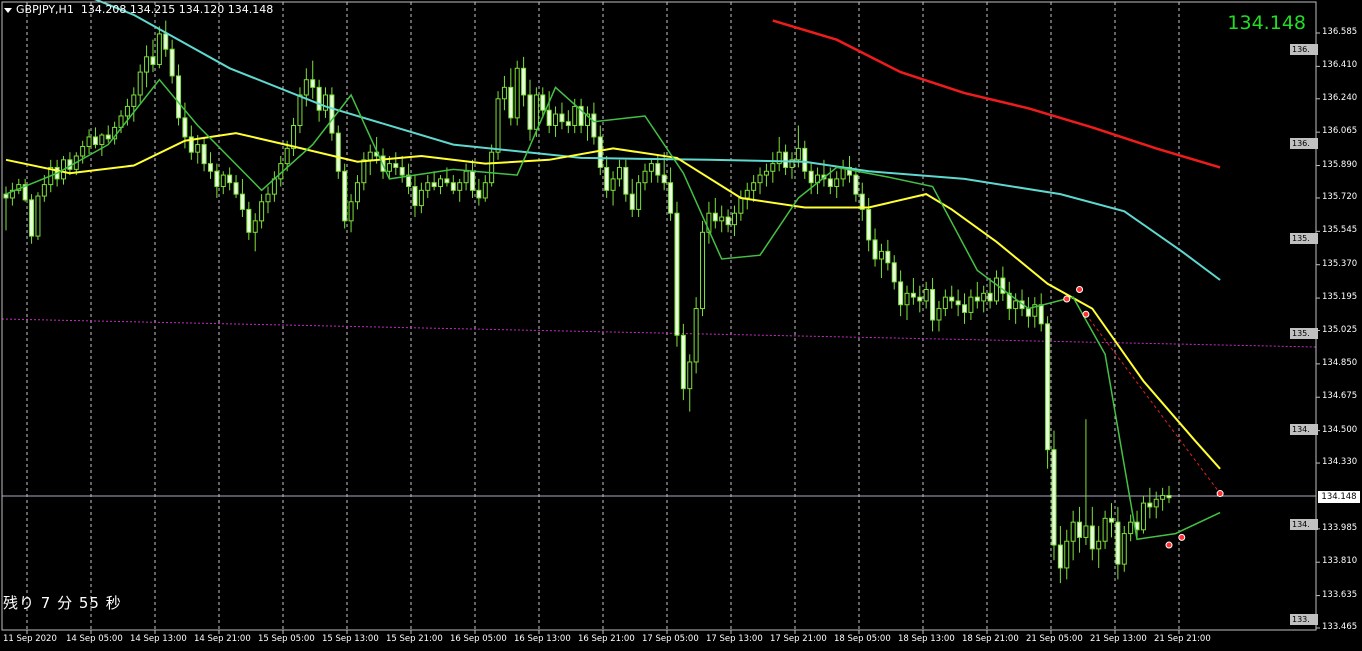  I want to click on y-tick-label: 133.465, so click(1340, 627).